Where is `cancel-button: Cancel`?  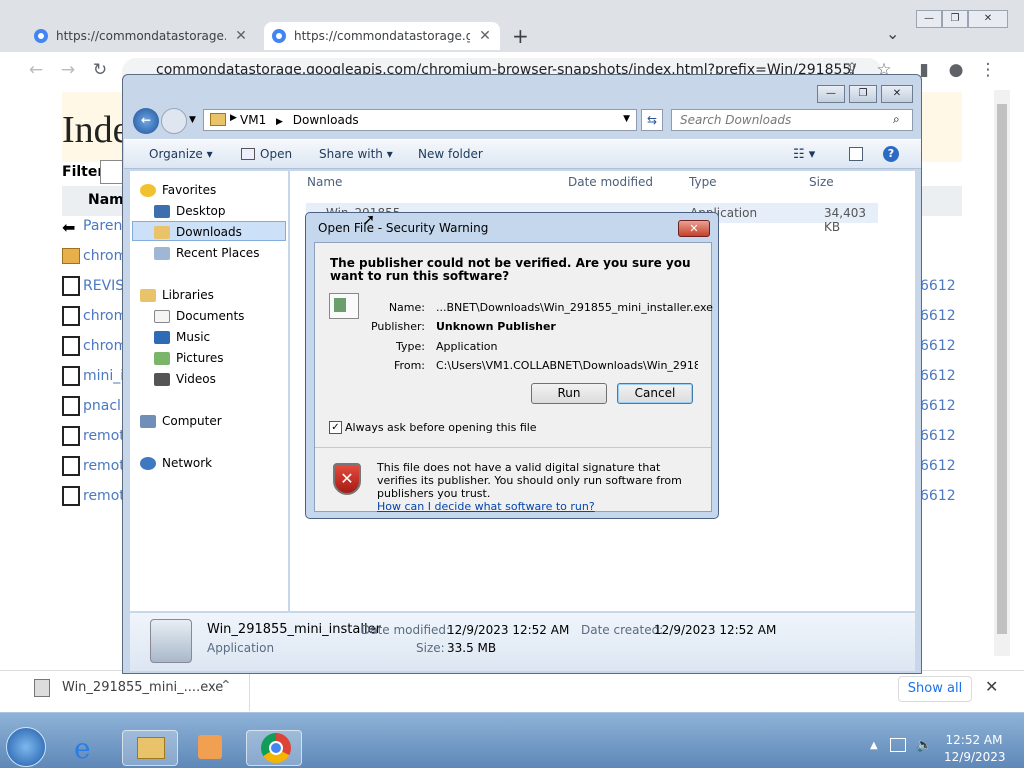 cancel-button: Cancel is located at coordinates (655, 393).